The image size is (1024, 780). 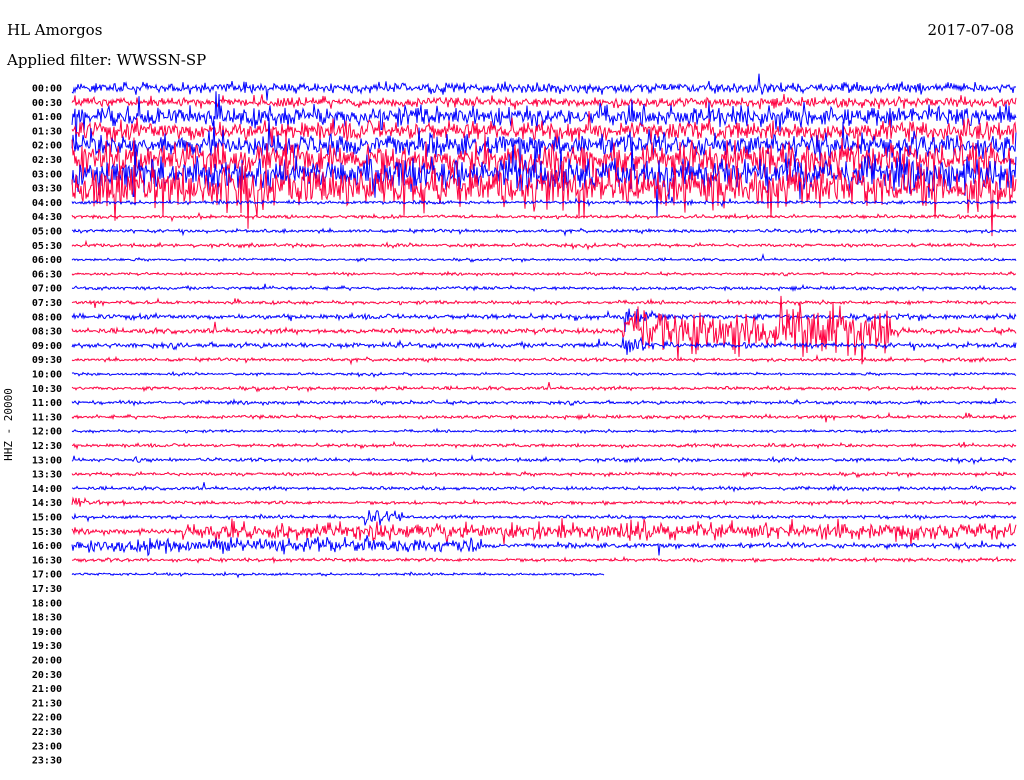 What do you see at coordinates (47, 489) in the screenshot?
I see `time-tick-label: 14:00` at bounding box center [47, 489].